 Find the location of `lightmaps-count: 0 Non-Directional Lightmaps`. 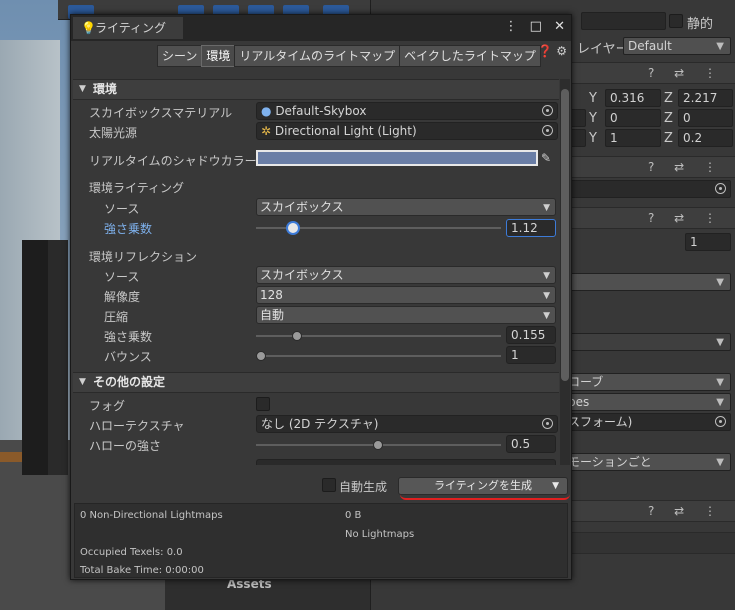

lightmaps-count: 0 Non-Directional Lightmaps is located at coordinates (151, 515).